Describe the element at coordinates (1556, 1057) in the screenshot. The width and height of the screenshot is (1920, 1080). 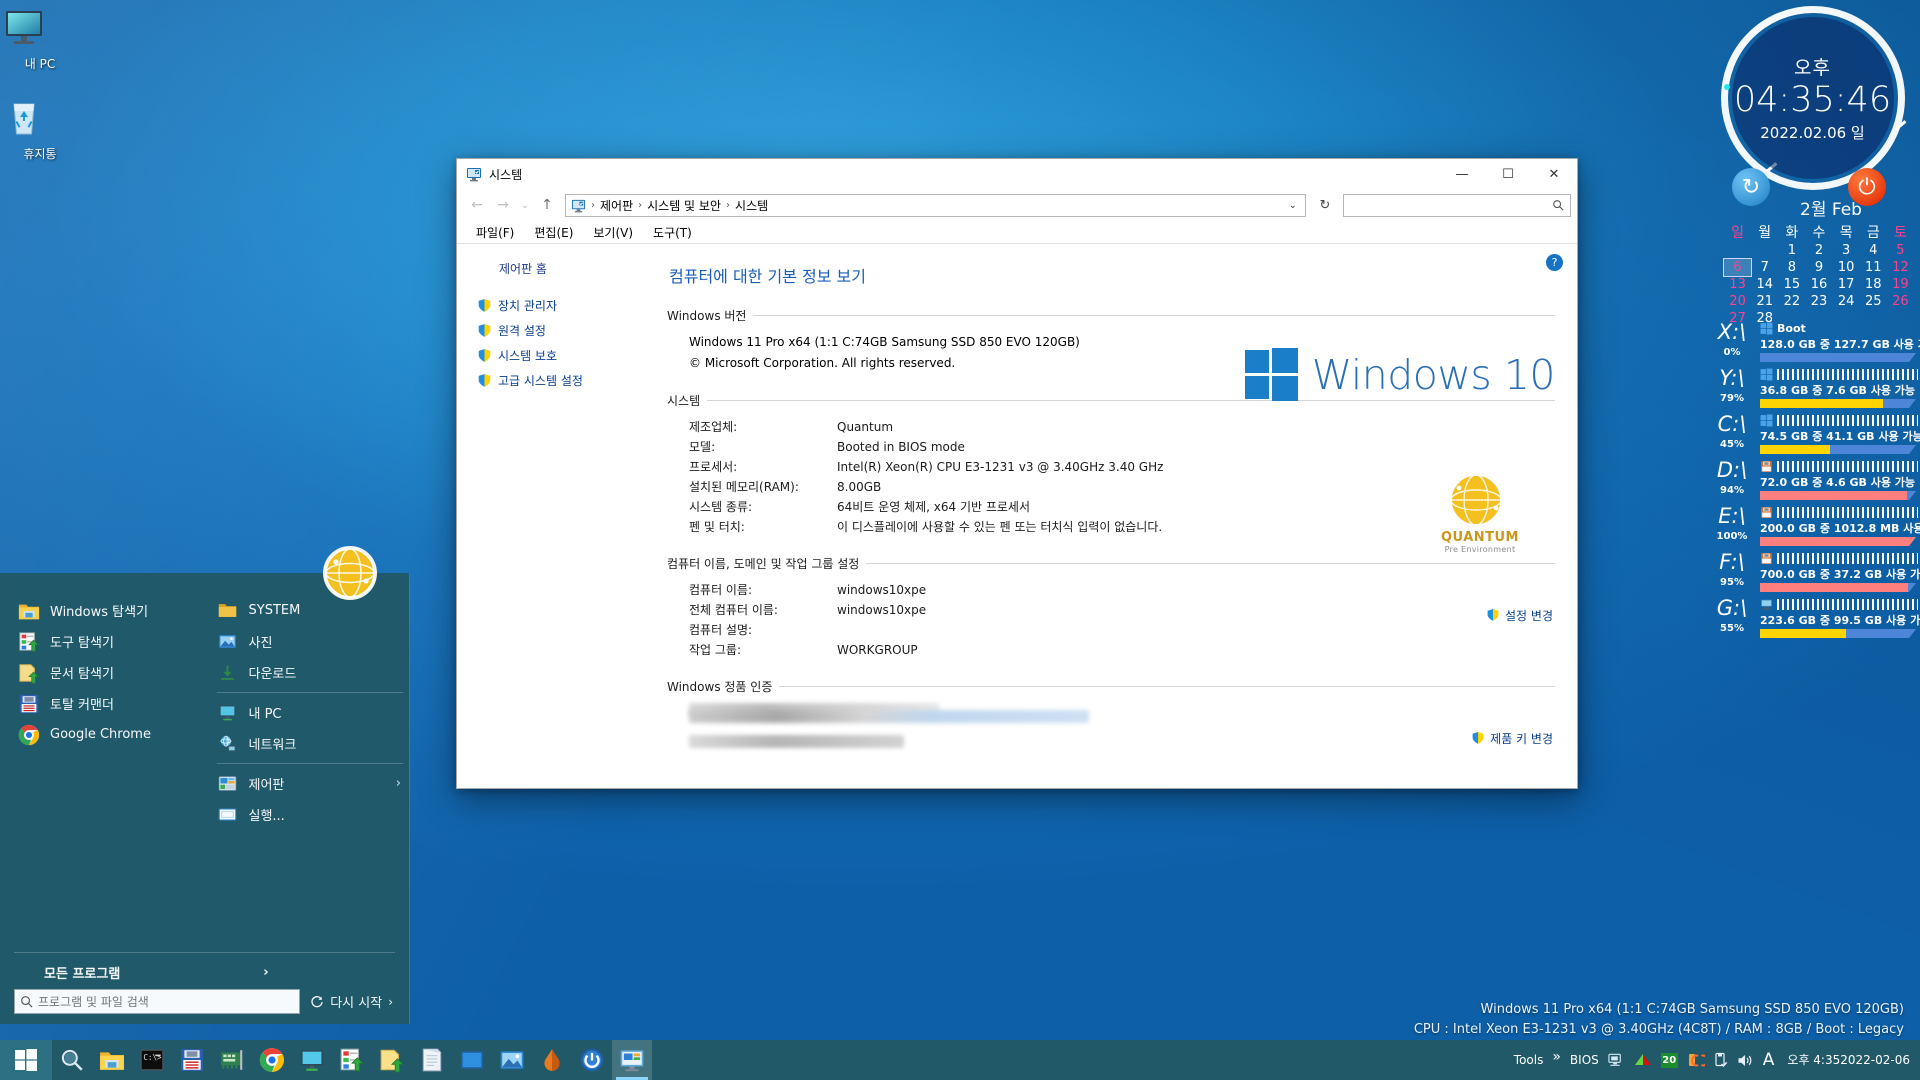
I see `tray-overflow-icon: »` at that location.